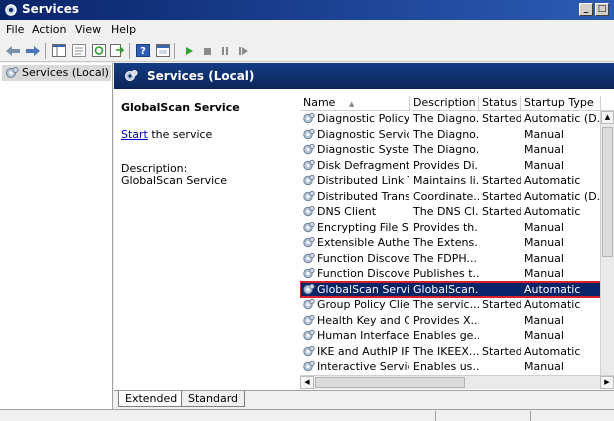 This screenshot has height=421, width=614. I want to click on table-row: Human Interface D... Enables ge... Manual, so click(457, 335).